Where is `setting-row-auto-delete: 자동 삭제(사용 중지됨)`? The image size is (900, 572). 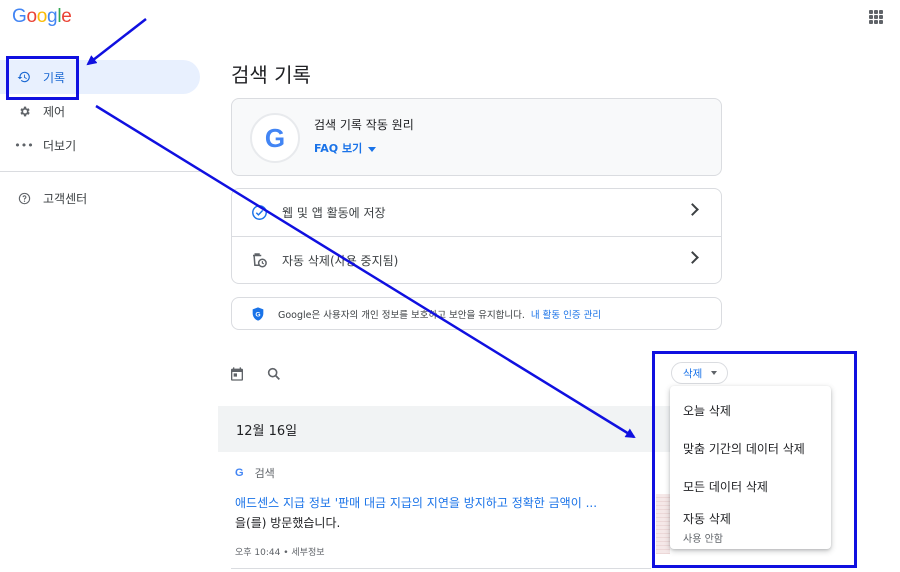
setting-row-auto-delete: 자동 삭제(사용 중지됨) is located at coordinates (476, 259).